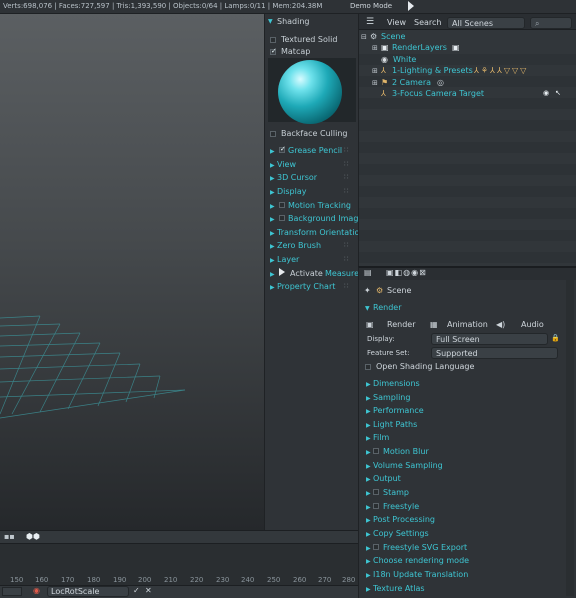 Image resolution: width=576 pixels, height=598 pixels. Describe the element at coordinates (273, 40) in the screenshot. I see `textured-solid-checkbox` at that location.